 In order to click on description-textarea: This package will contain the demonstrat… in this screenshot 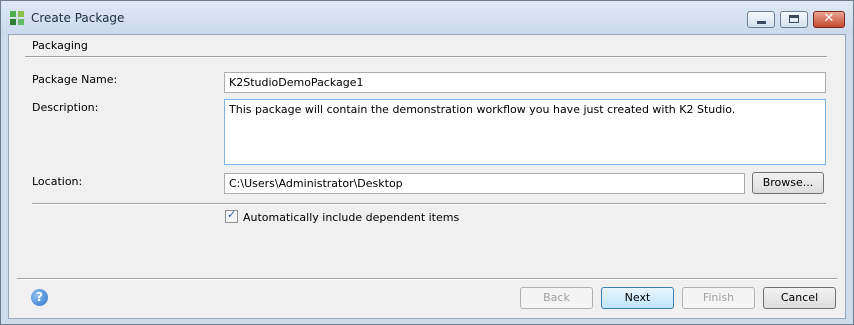, I will do `click(525, 132)`.